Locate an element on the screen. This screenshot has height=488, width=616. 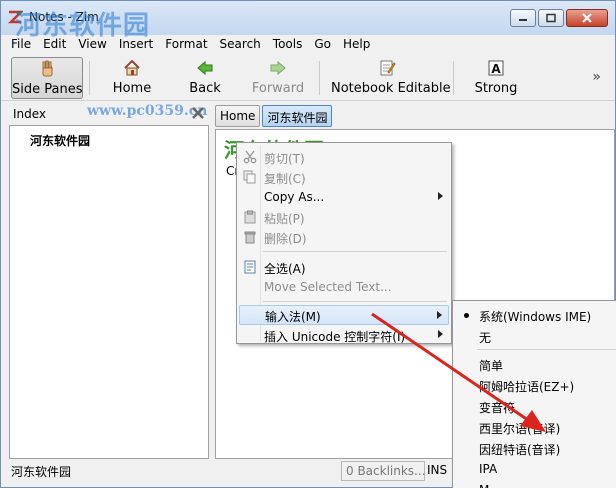
strong-label: Strong is located at coordinates (496, 88).